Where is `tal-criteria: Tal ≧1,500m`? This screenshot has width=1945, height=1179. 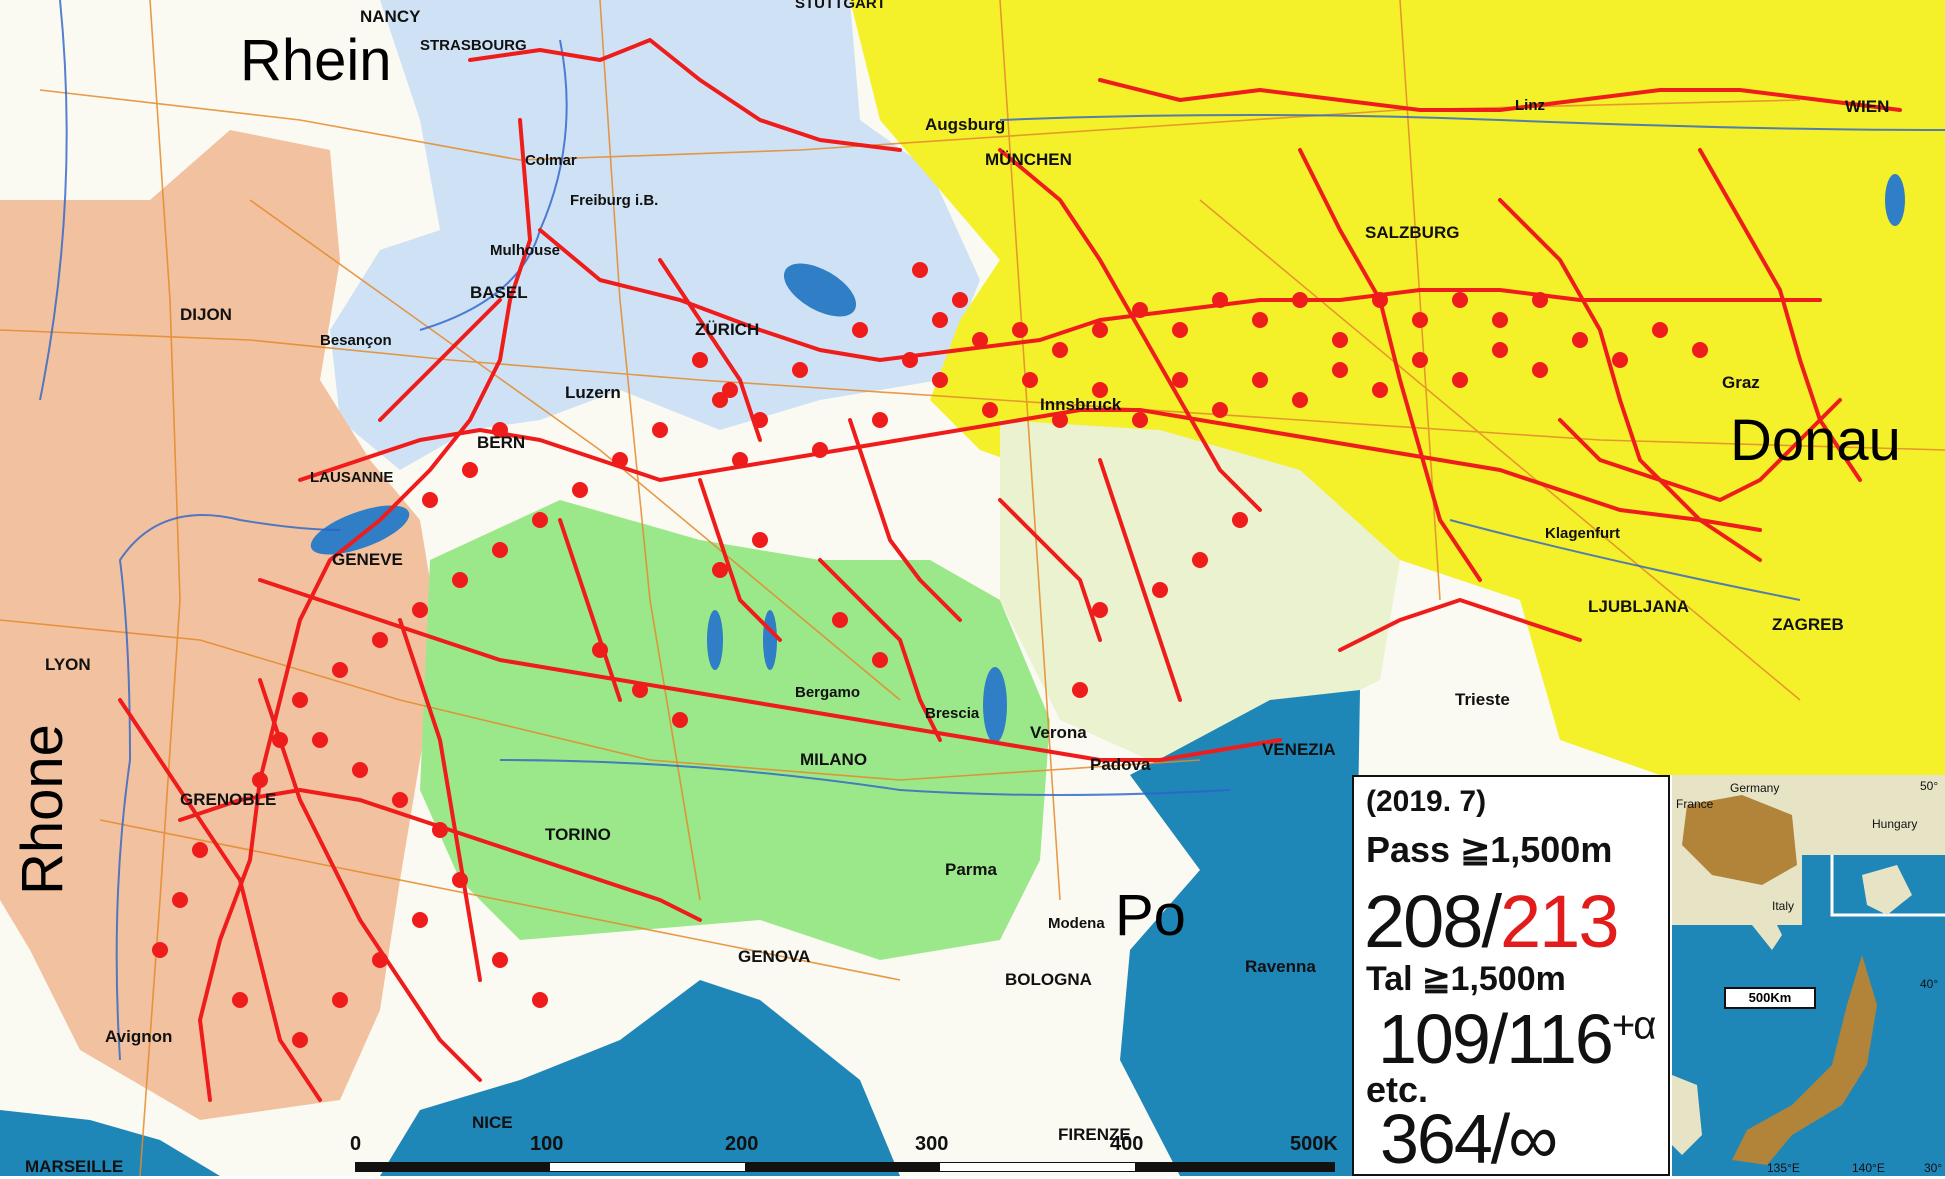 tal-criteria: Tal ≧1,500m is located at coordinates (1466, 979).